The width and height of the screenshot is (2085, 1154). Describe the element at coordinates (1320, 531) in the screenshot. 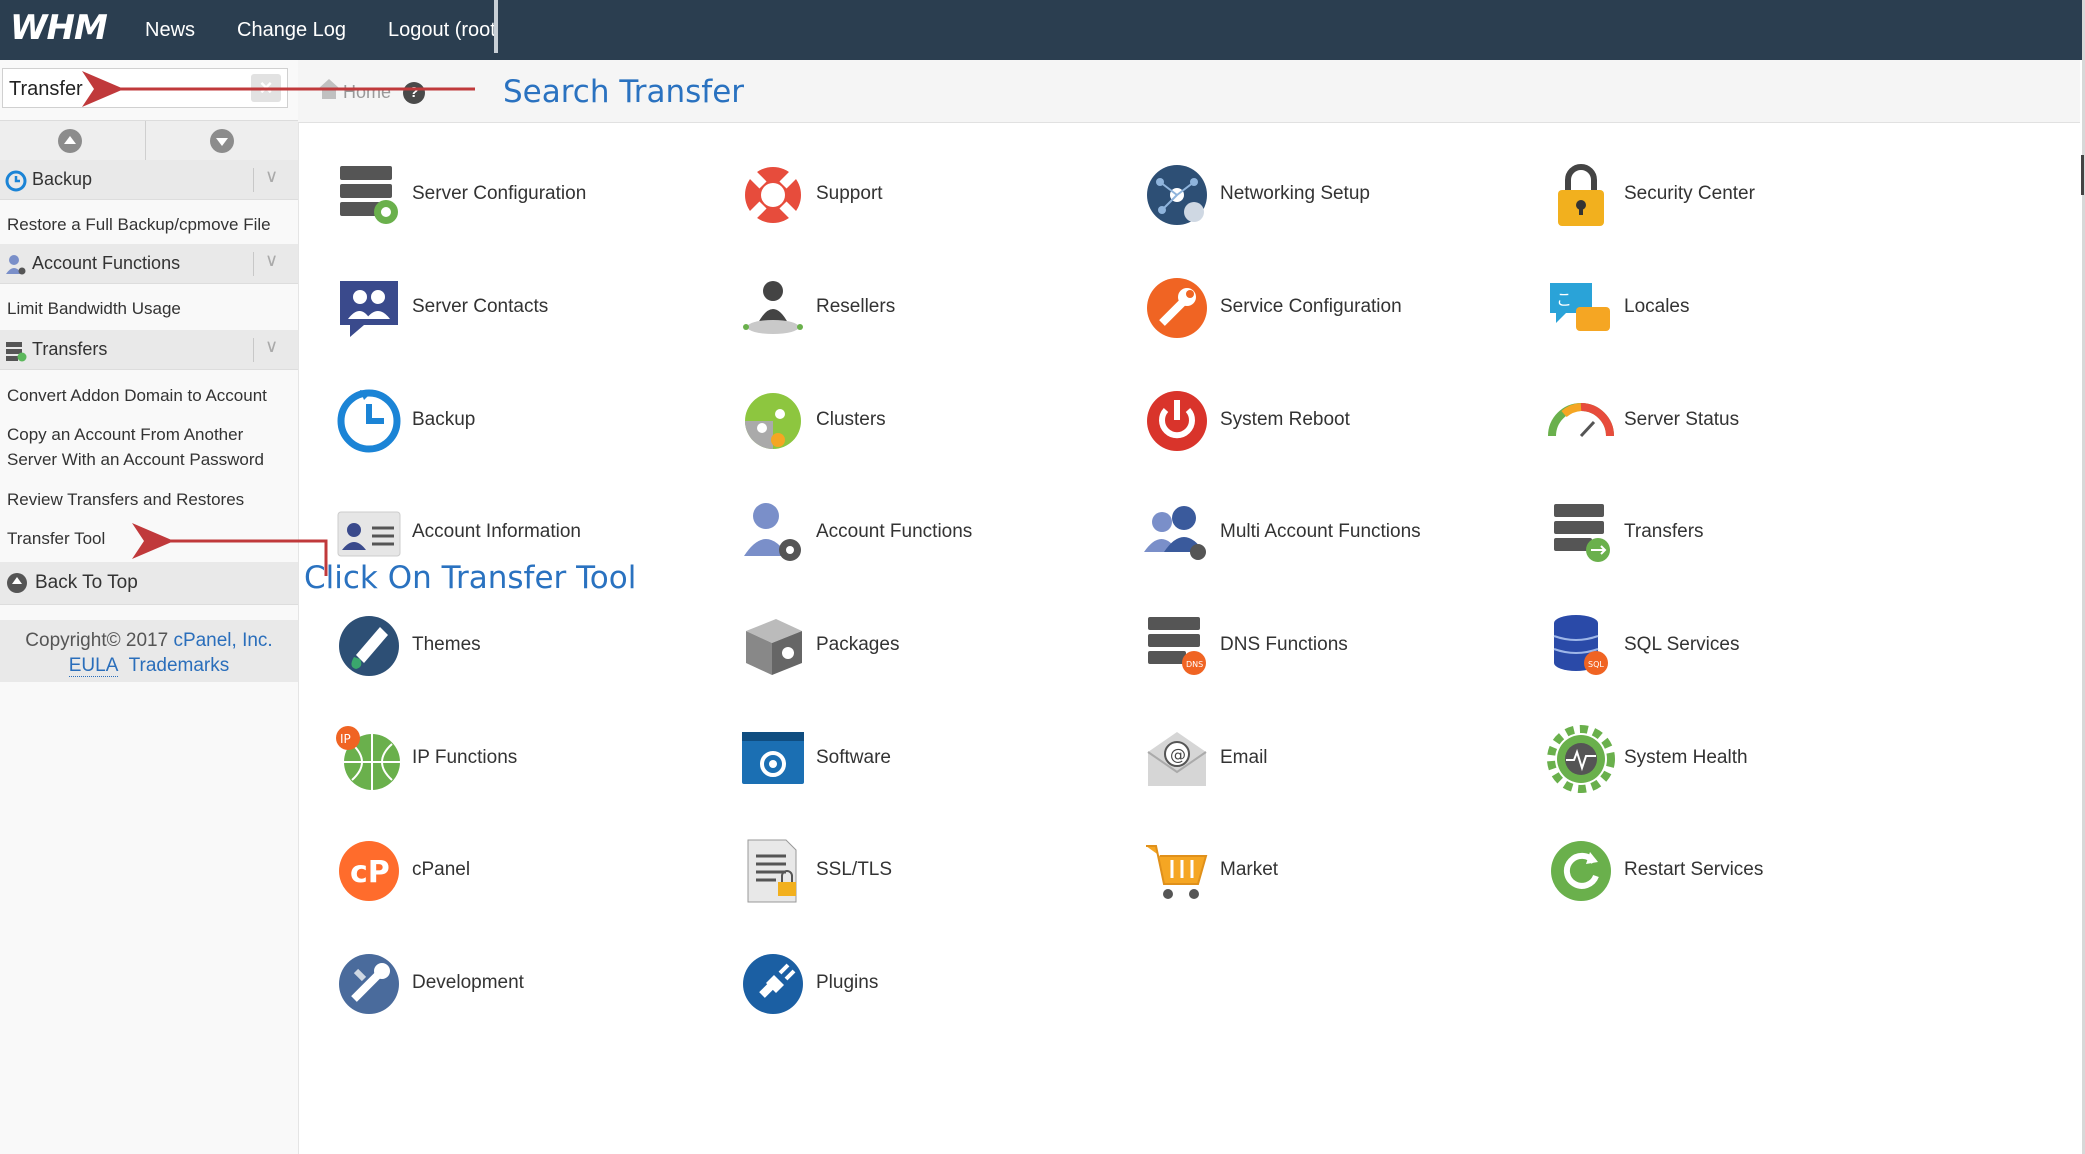

I see `tile-label: Multi Account Functions` at that location.